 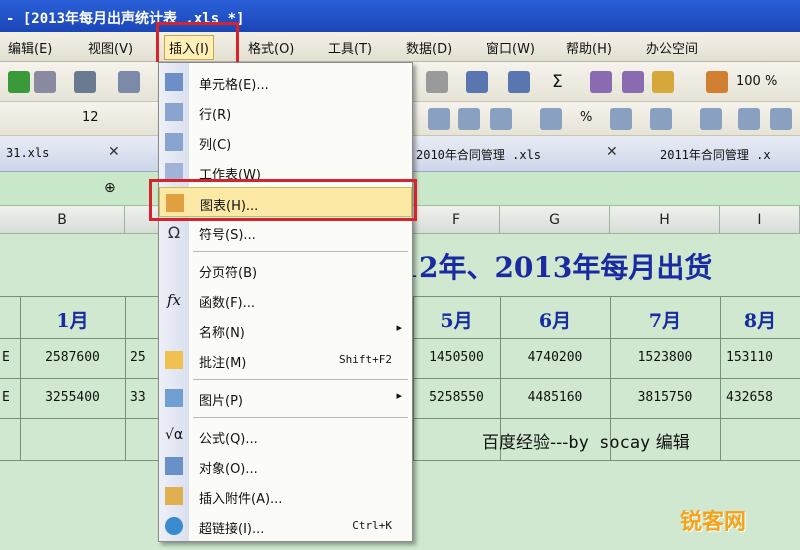 I want to click on attachment-icon, so click(x=174, y=496).